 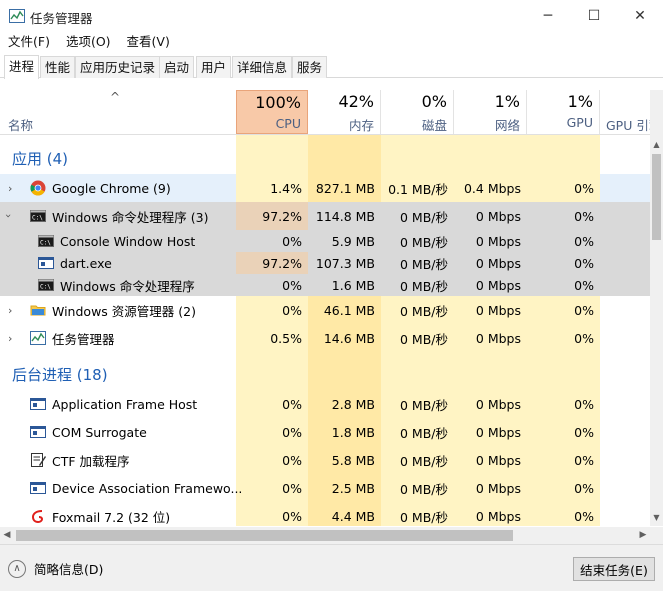 What do you see at coordinates (325, 134) in the screenshot?
I see `header-divider` at bounding box center [325, 134].